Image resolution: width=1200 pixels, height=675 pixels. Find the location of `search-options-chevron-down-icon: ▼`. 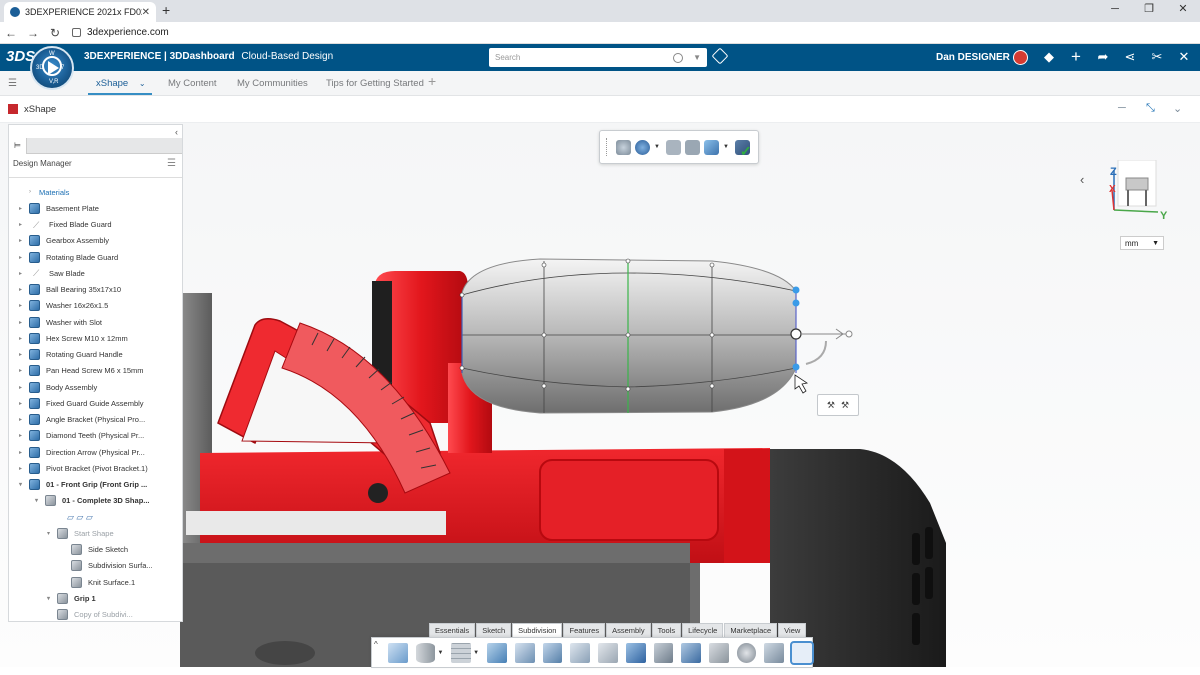

search-options-chevron-down-icon: ▼ is located at coordinates (697, 57).